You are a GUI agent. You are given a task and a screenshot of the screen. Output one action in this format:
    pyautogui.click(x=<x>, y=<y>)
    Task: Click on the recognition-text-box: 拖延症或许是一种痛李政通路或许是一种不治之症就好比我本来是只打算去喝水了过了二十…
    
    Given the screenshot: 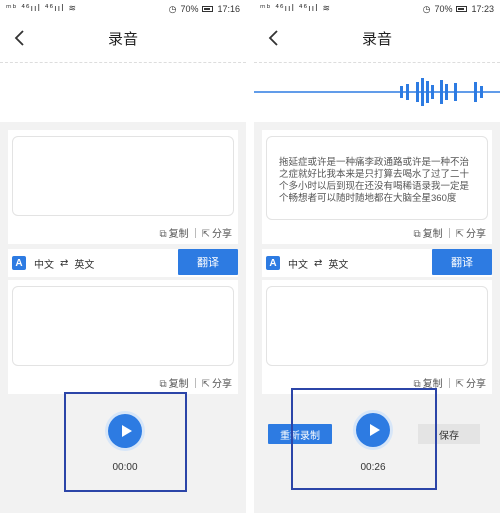 What is the action you would take?
    pyautogui.click(x=377, y=178)
    